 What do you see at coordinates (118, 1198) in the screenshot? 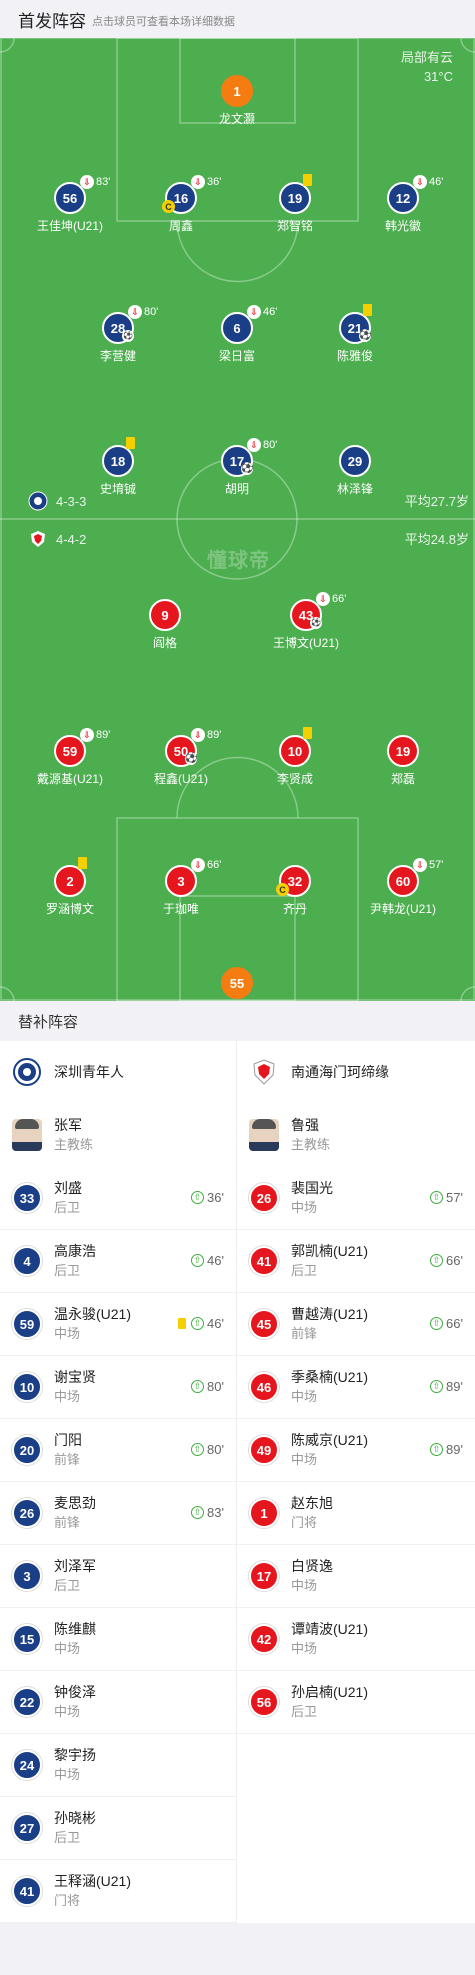
I see `bench-player-row: 33 刘盛 后卫 ⇧ 36'` at bounding box center [118, 1198].